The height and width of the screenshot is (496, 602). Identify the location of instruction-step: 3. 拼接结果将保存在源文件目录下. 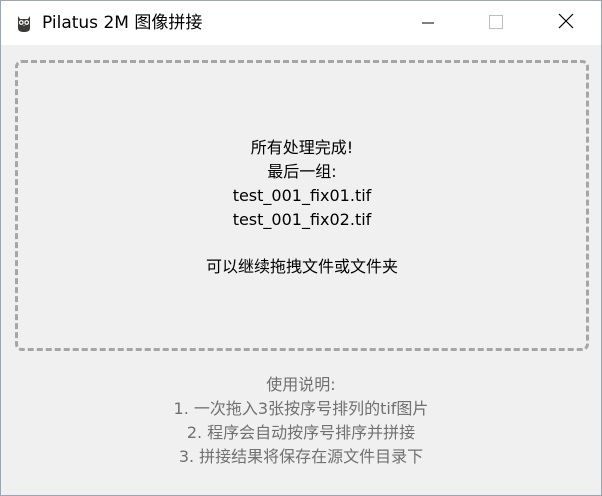
(301, 456).